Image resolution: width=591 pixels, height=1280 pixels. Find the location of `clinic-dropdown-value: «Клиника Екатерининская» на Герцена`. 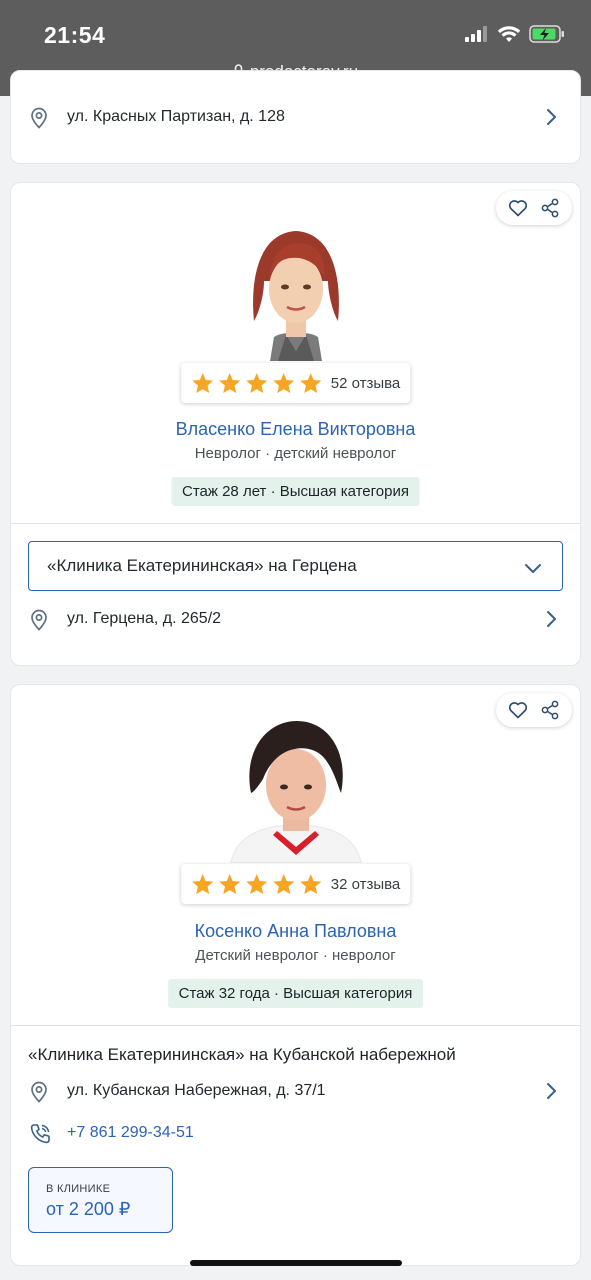

clinic-dropdown-value: «Клиника Екатерининская» на Герцена is located at coordinates (202, 565).